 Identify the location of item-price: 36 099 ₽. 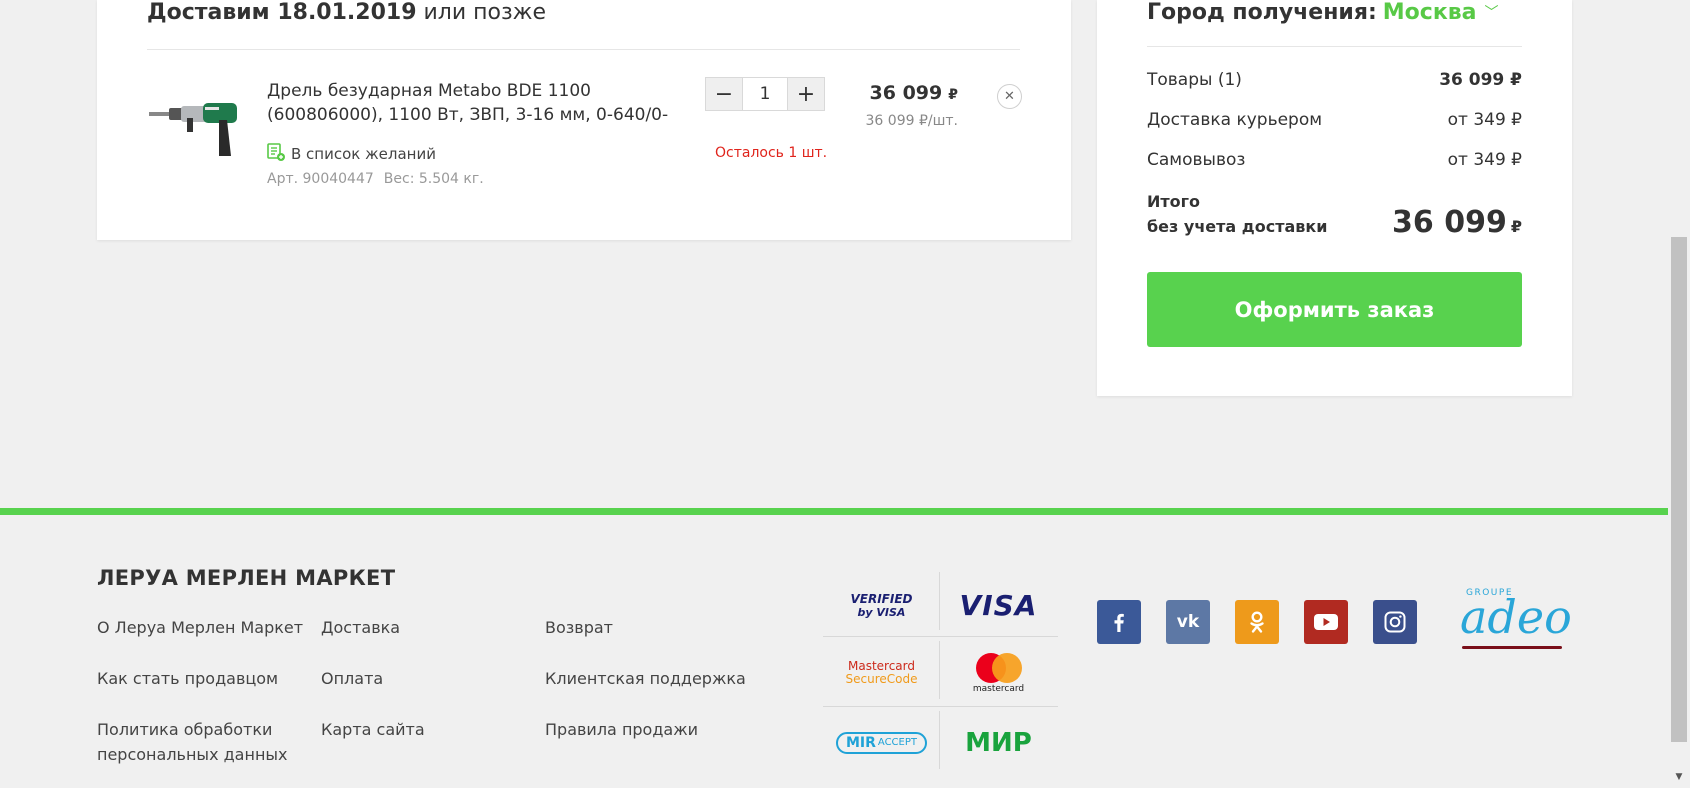
(913, 93).